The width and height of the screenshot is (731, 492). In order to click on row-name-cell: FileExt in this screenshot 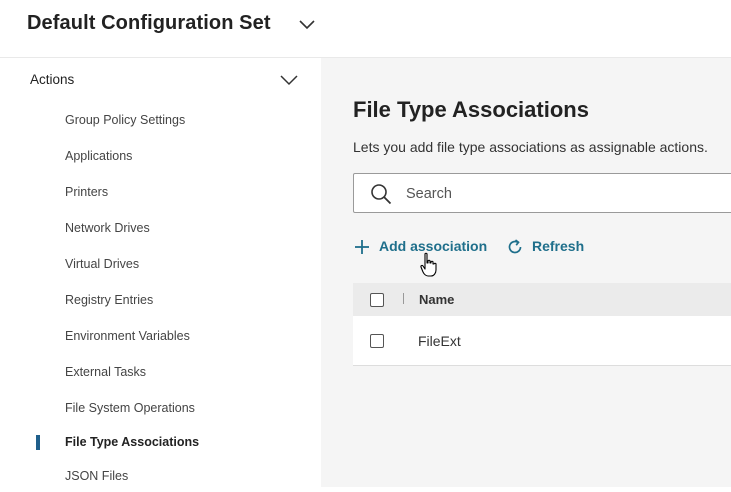, I will do `click(439, 341)`.